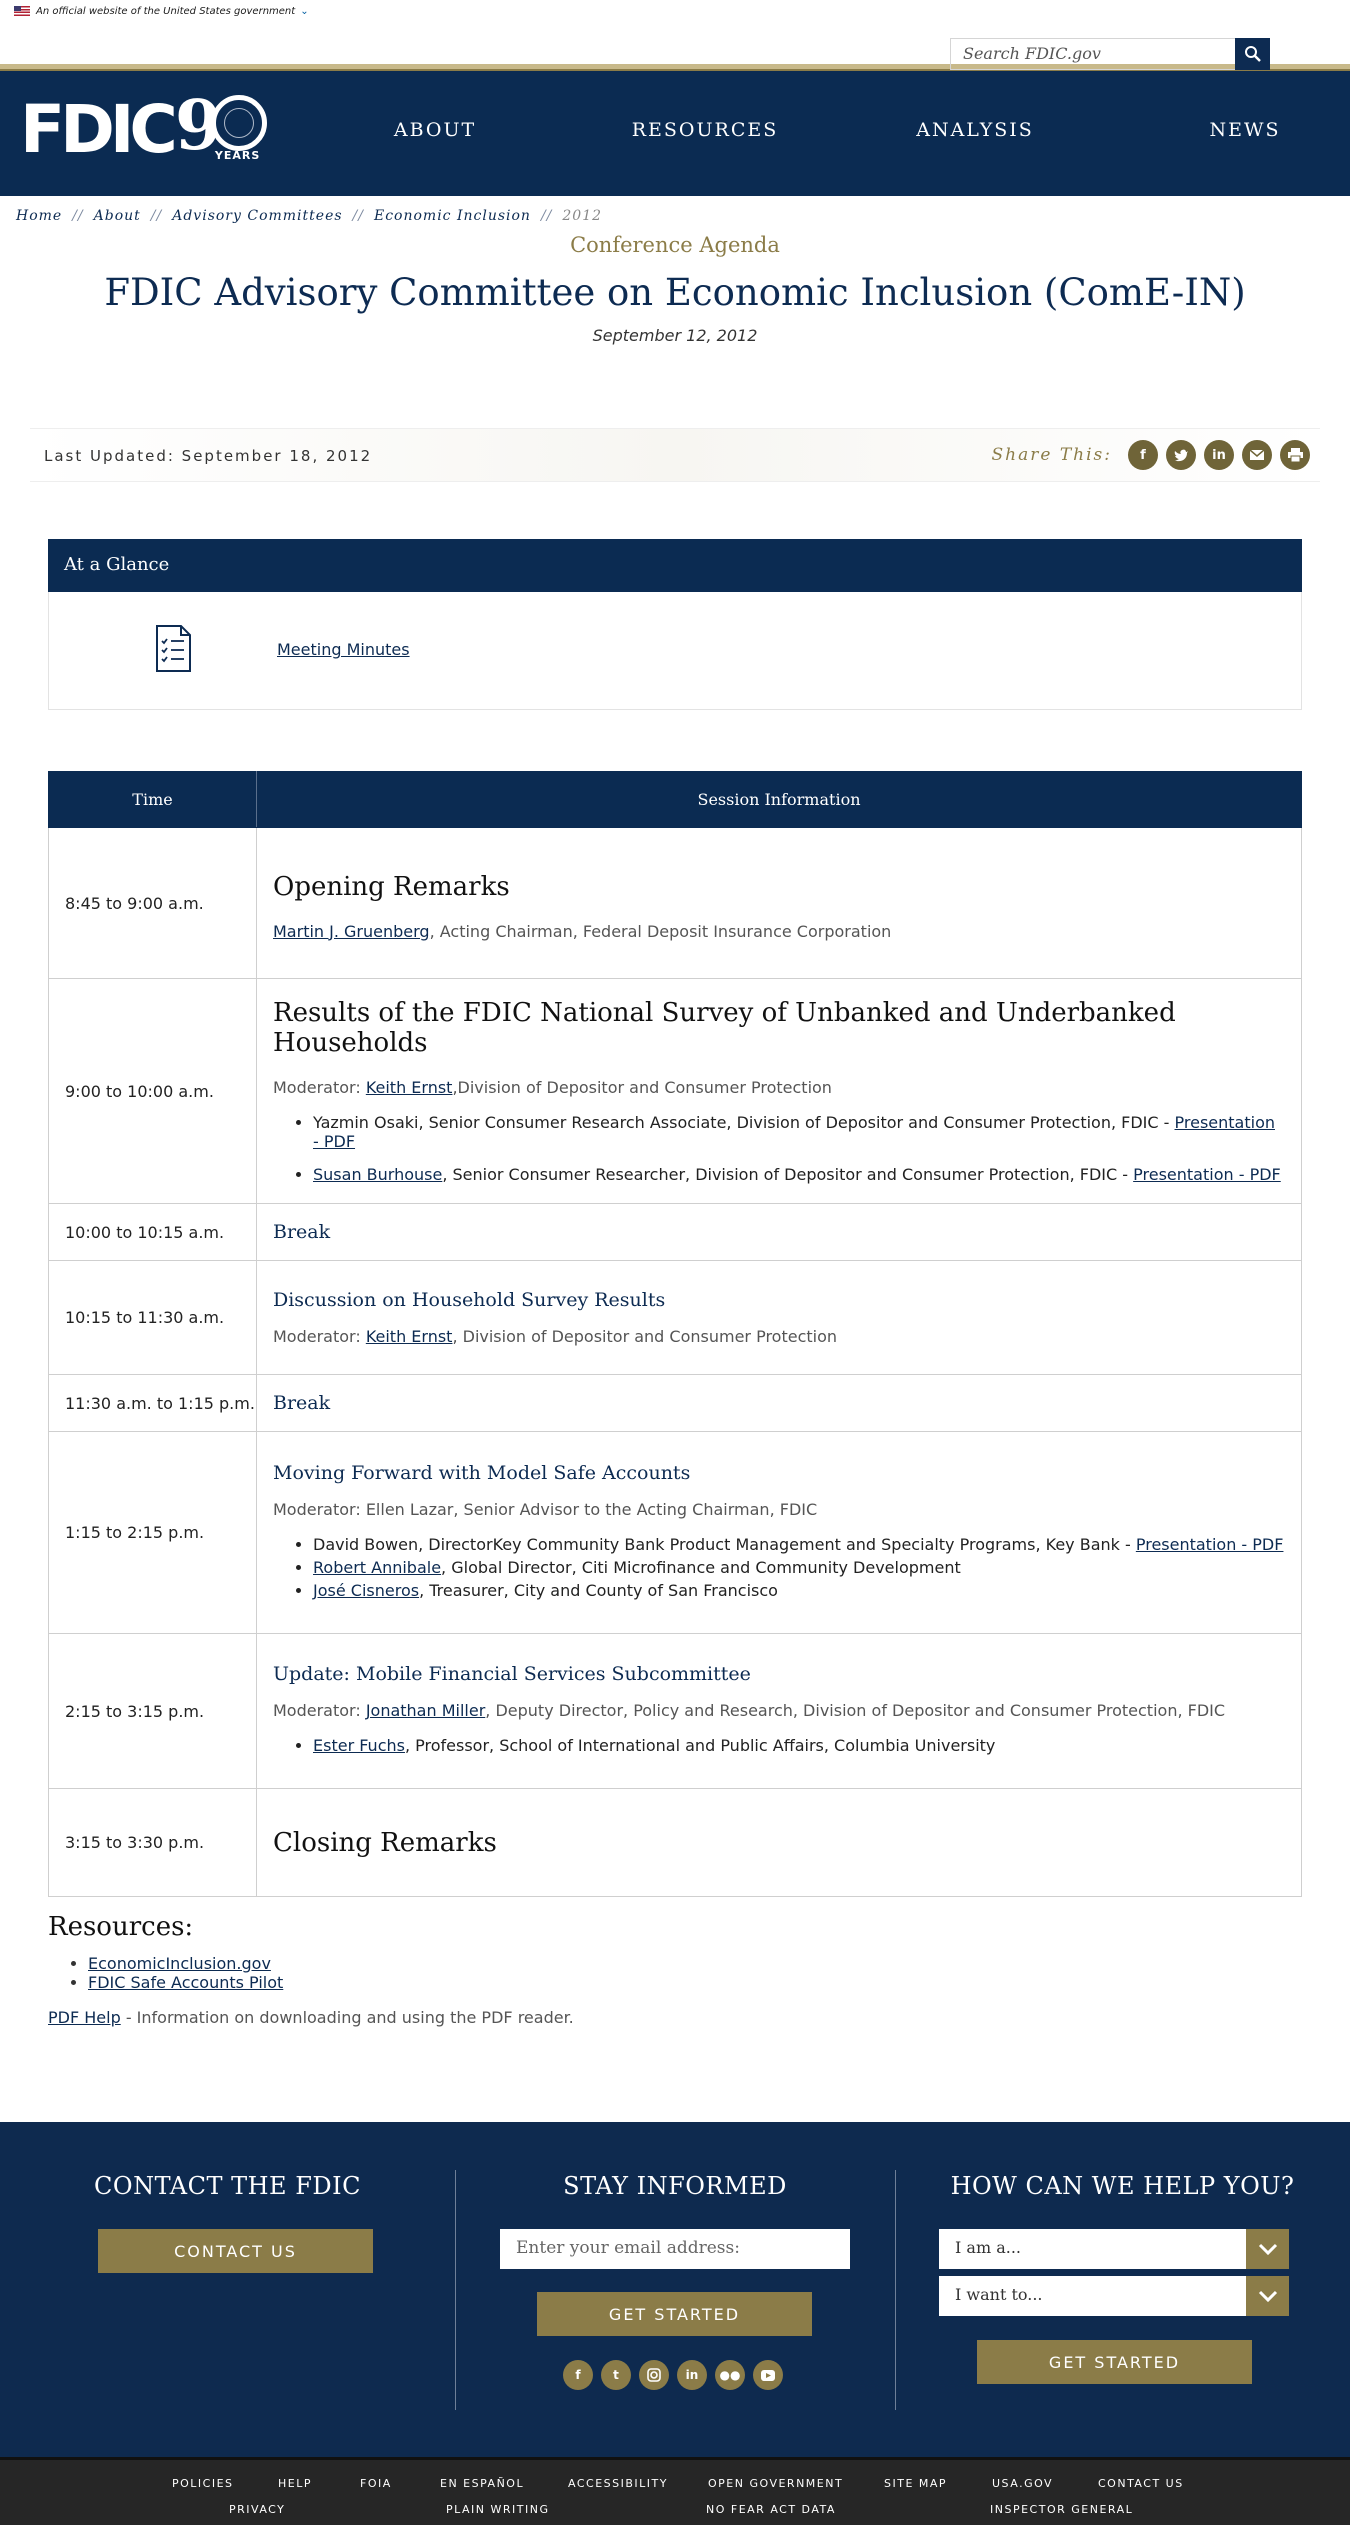  Describe the element at coordinates (675, 335) in the screenshot. I see `page-date: September 12, 2012` at that location.